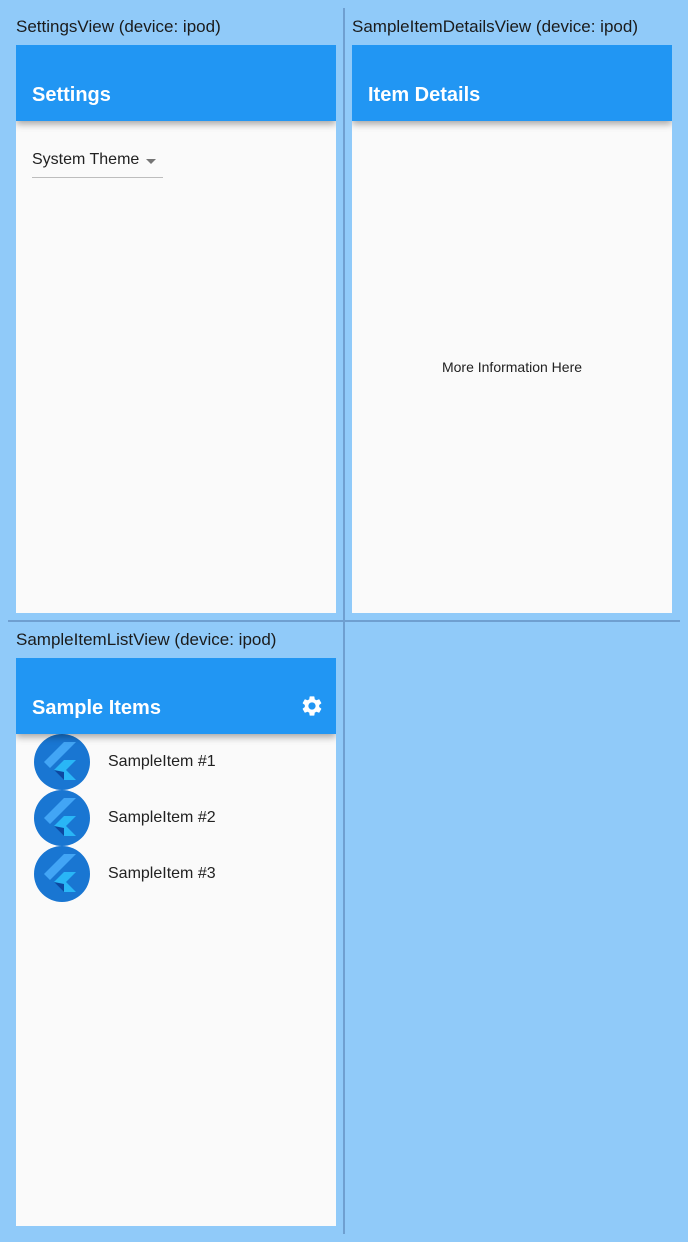 The width and height of the screenshot is (688, 1242). What do you see at coordinates (344, 621) in the screenshot?
I see `horizontal-grid-divider` at bounding box center [344, 621].